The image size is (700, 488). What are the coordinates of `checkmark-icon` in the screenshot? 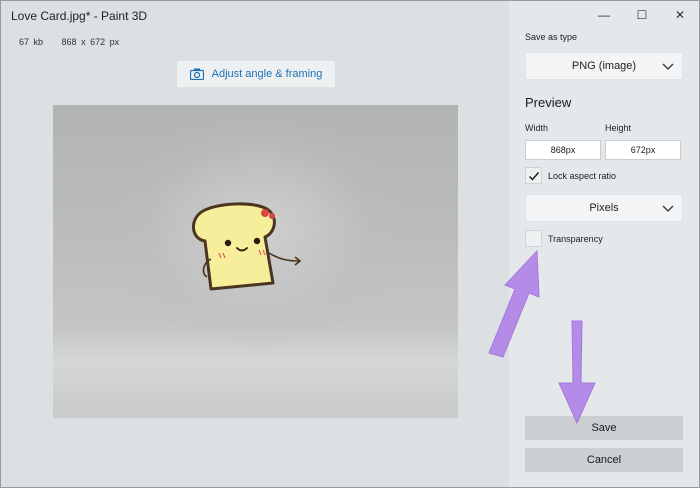 It's located at (533, 176).